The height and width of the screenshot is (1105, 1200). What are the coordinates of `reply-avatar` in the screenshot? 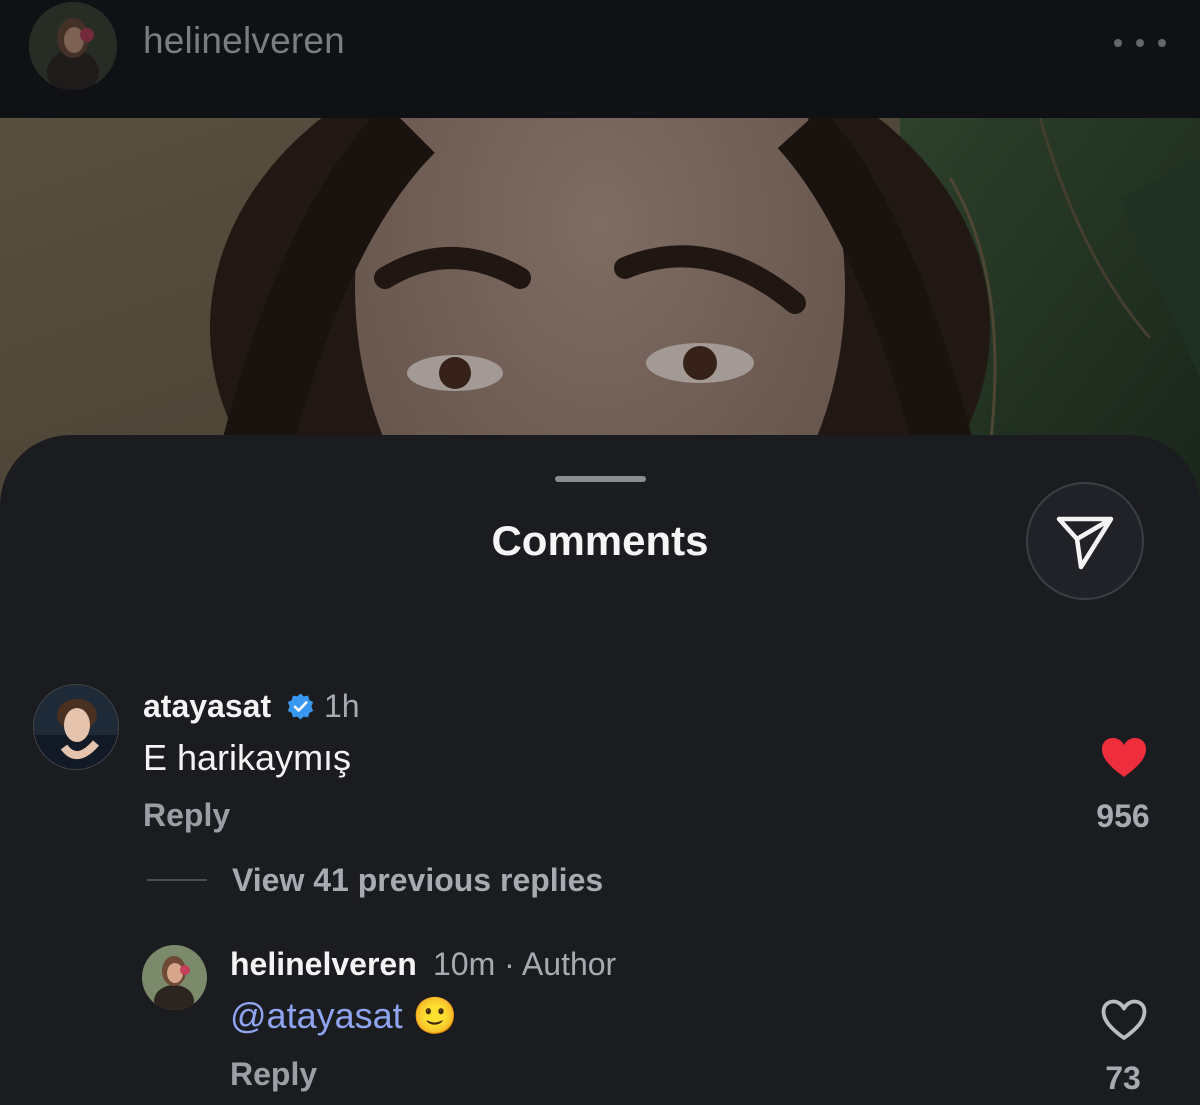 It's located at (174, 977).